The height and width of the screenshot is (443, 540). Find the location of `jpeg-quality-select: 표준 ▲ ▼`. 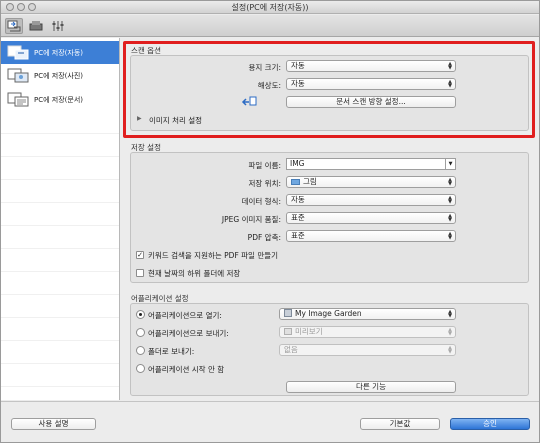

jpeg-quality-select: 표준 ▲ ▼ is located at coordinates (371, 218).